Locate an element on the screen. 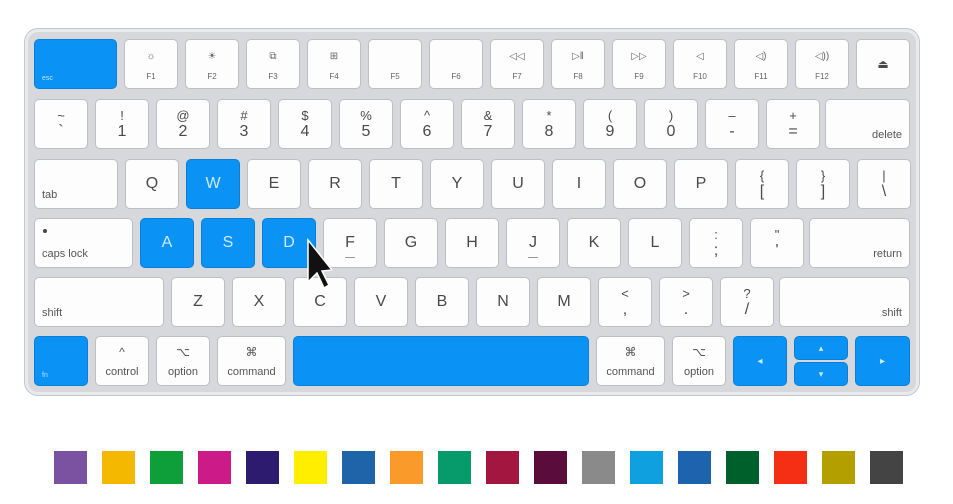 The width and height of the screenshot is (953, 504). f11-key: ◁) F11 is located at coordinates (761, 64).